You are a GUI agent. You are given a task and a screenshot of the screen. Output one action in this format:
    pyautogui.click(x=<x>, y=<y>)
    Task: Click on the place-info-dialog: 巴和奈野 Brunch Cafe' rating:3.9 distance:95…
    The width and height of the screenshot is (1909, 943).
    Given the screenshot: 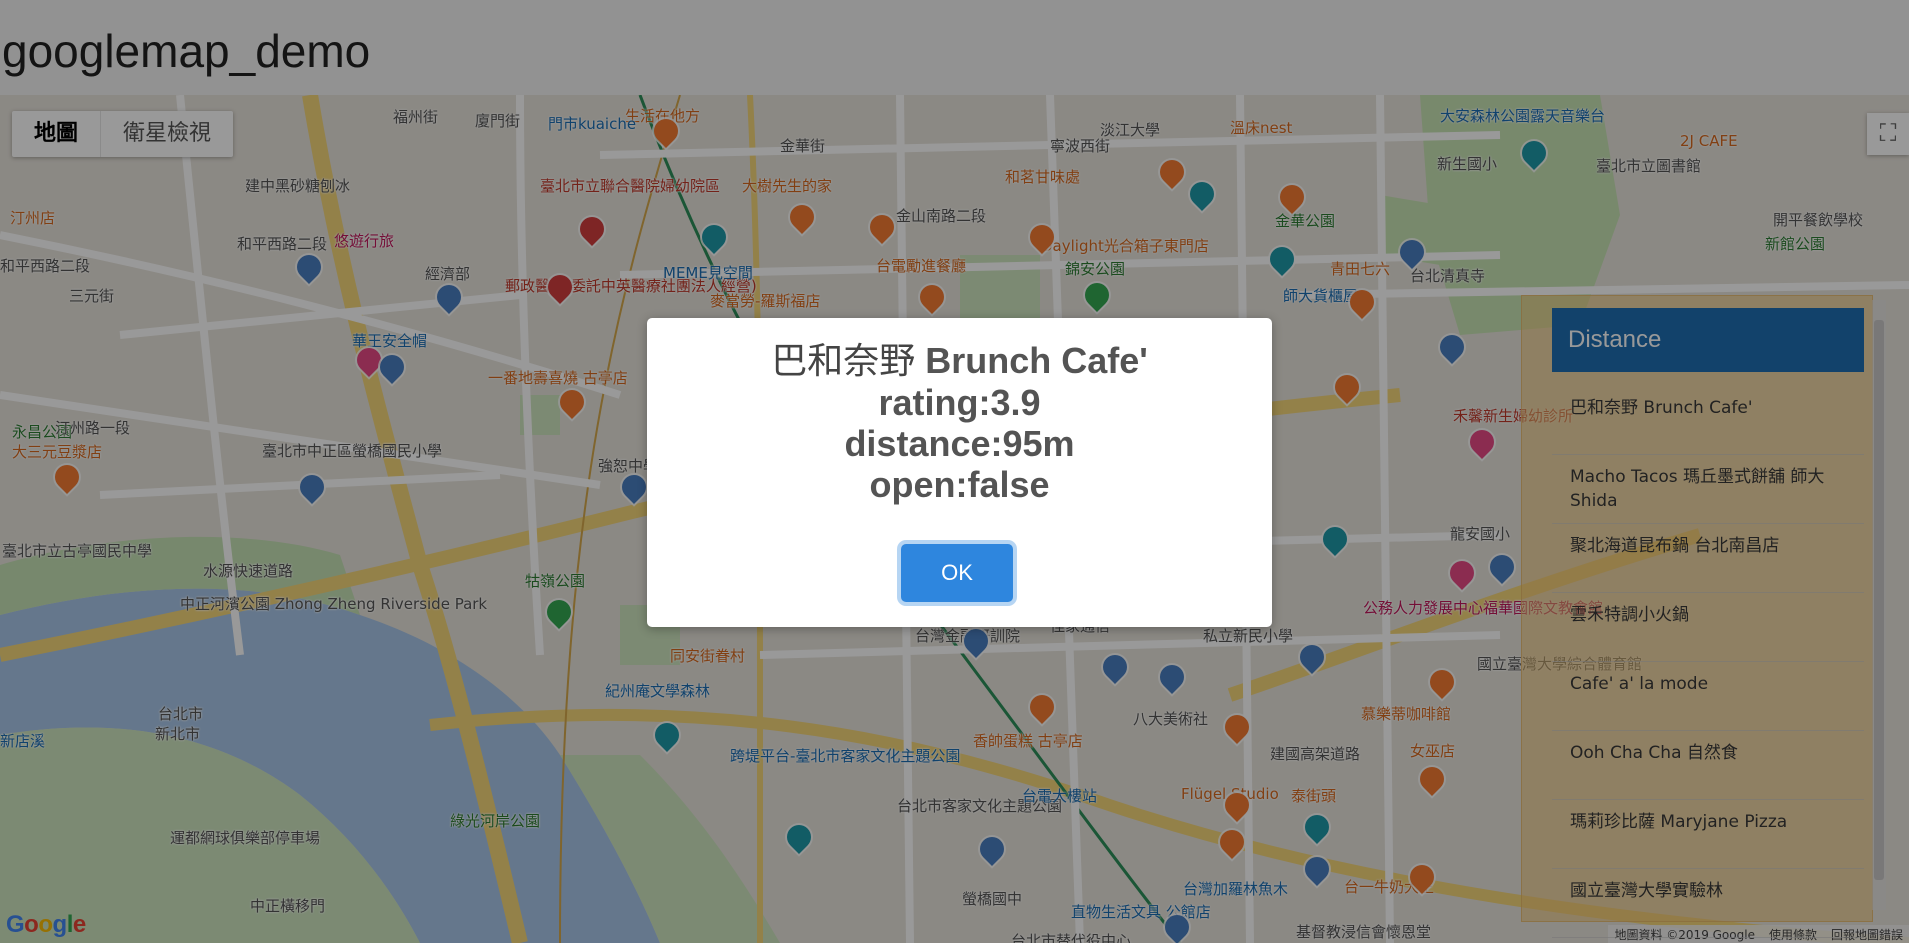 What is the action you would take?
    pyautogui.click(x=959, y=472)
    